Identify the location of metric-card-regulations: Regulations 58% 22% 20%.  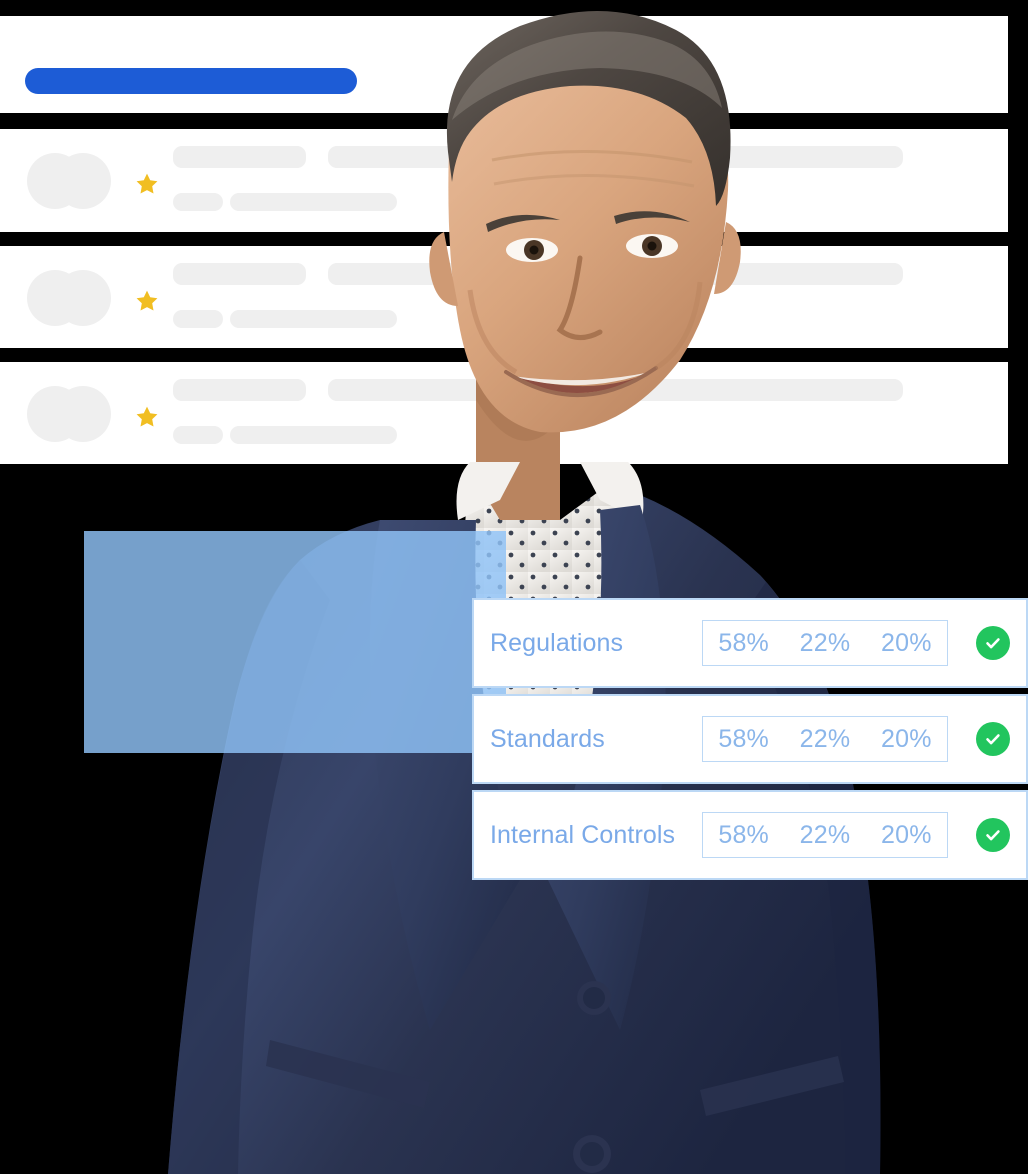
(750, 643).